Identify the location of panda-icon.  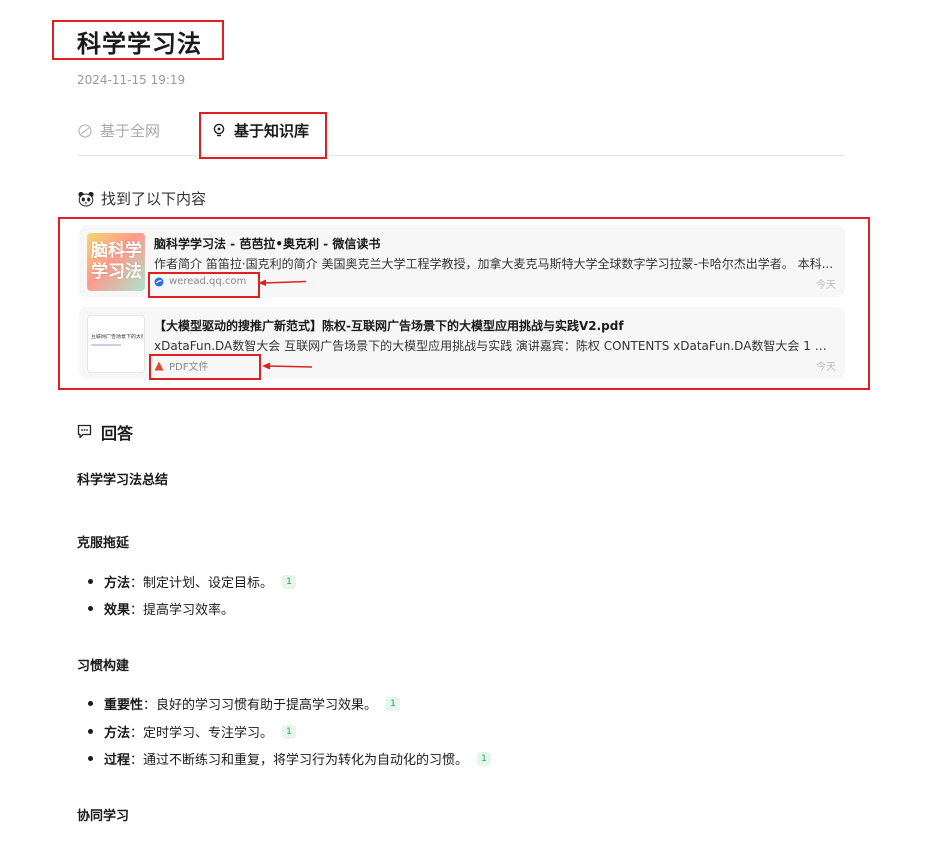
(86, 199).